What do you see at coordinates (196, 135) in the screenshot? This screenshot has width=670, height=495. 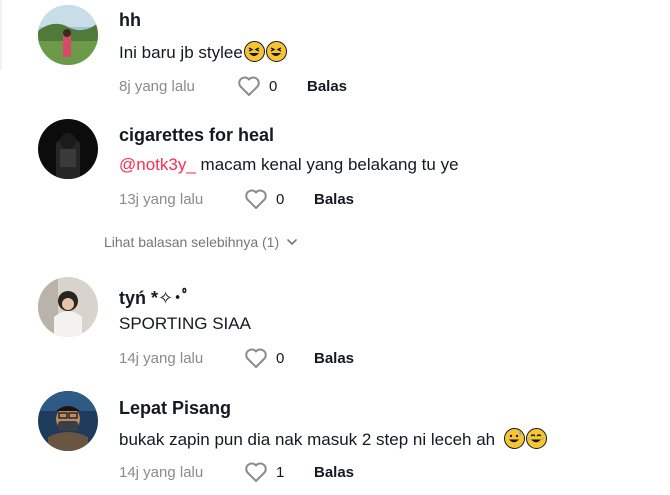 I see `comment-username: cigarettes for heal` at bounding box center [196, 135].